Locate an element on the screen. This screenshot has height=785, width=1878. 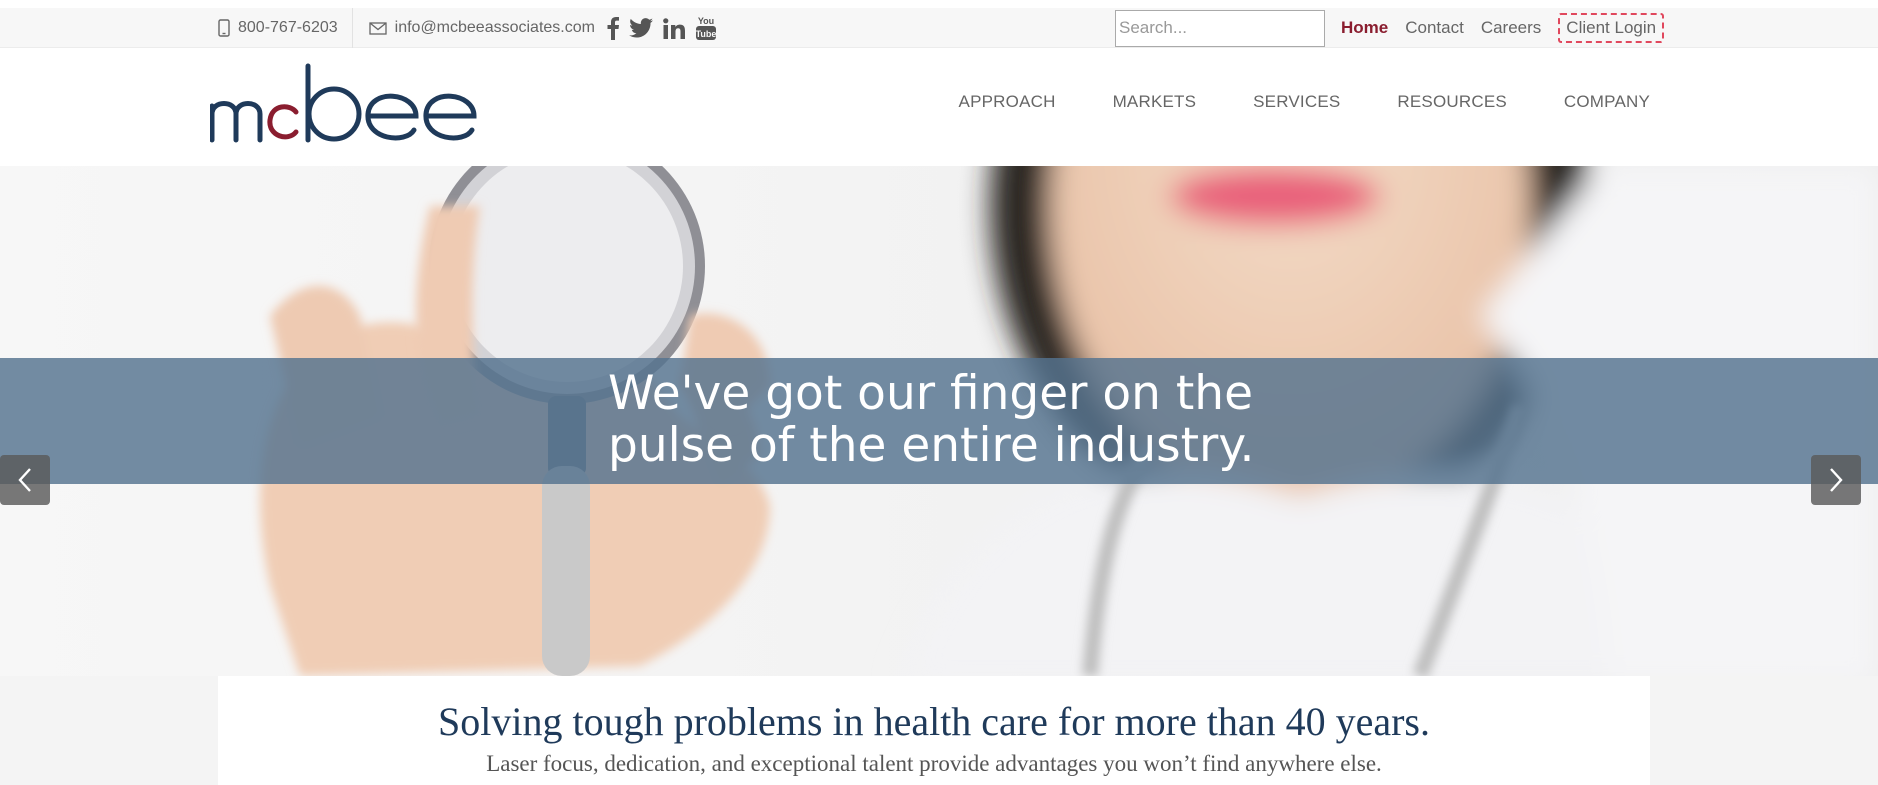
slider-next-button is located at coordinates (1836, 480).